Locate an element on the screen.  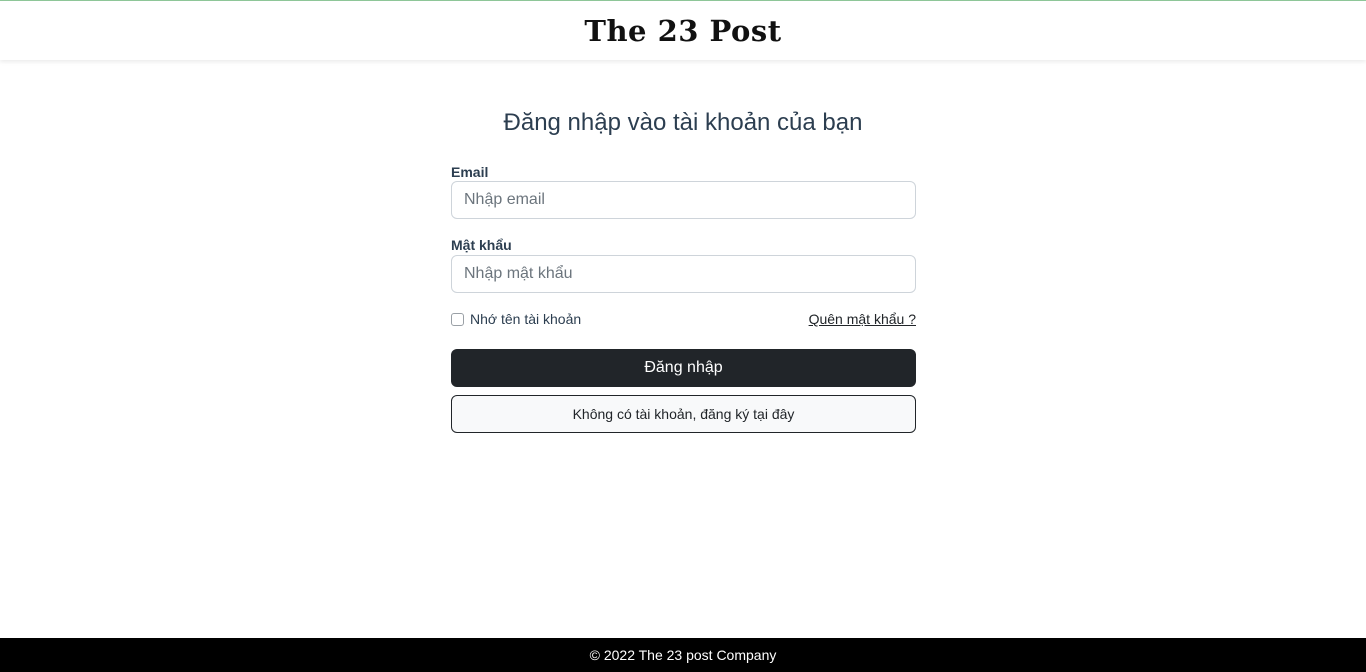
site-footer: © 2022 The 23 post Company is located at coordinates (683, 655).